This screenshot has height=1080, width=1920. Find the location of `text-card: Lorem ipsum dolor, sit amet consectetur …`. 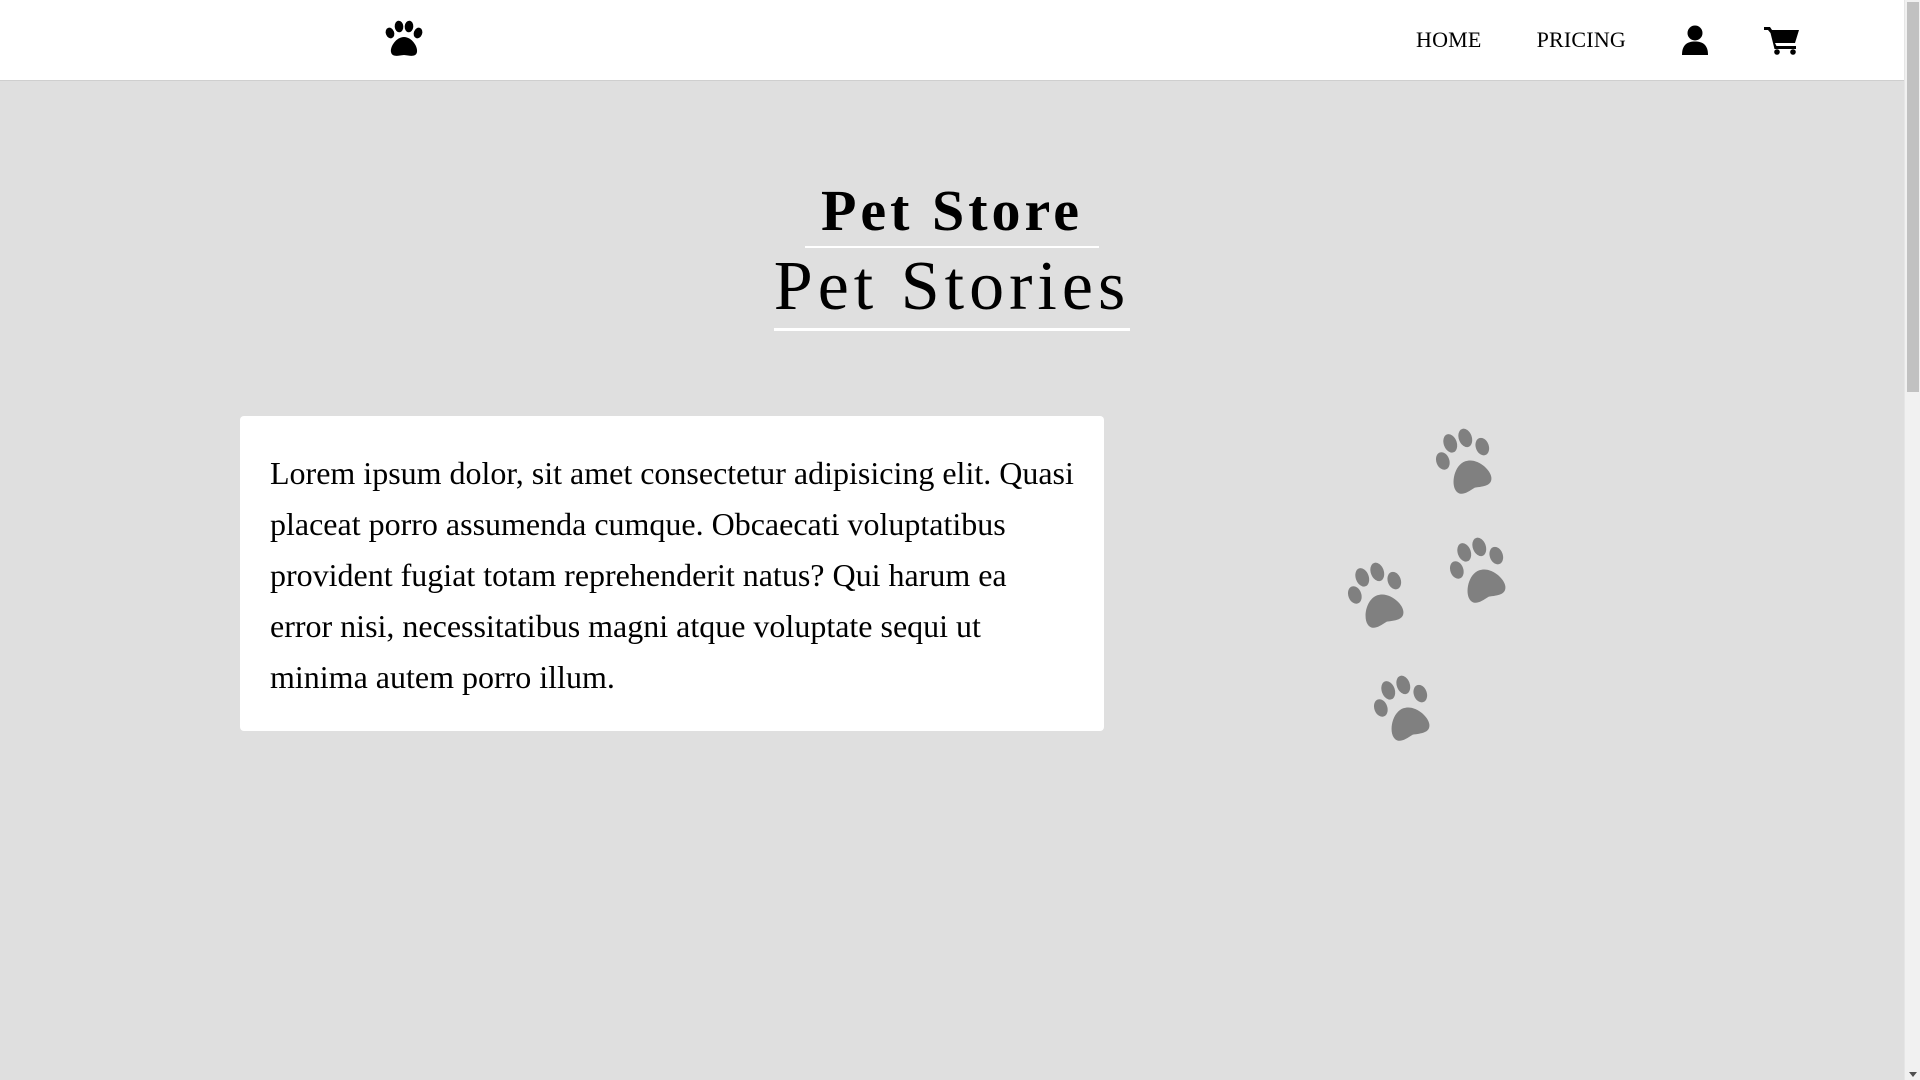

text-card: Lorem ipsum dolor, sit amet consectetur … is located at coordinates (672, 573).